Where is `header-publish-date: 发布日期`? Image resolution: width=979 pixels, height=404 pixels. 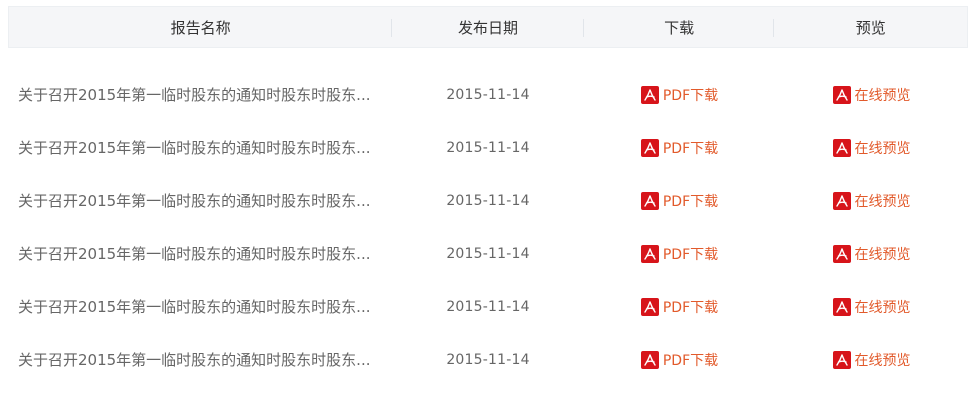
header-publish-date: 发布日期 is located at coordinates (488, 27).